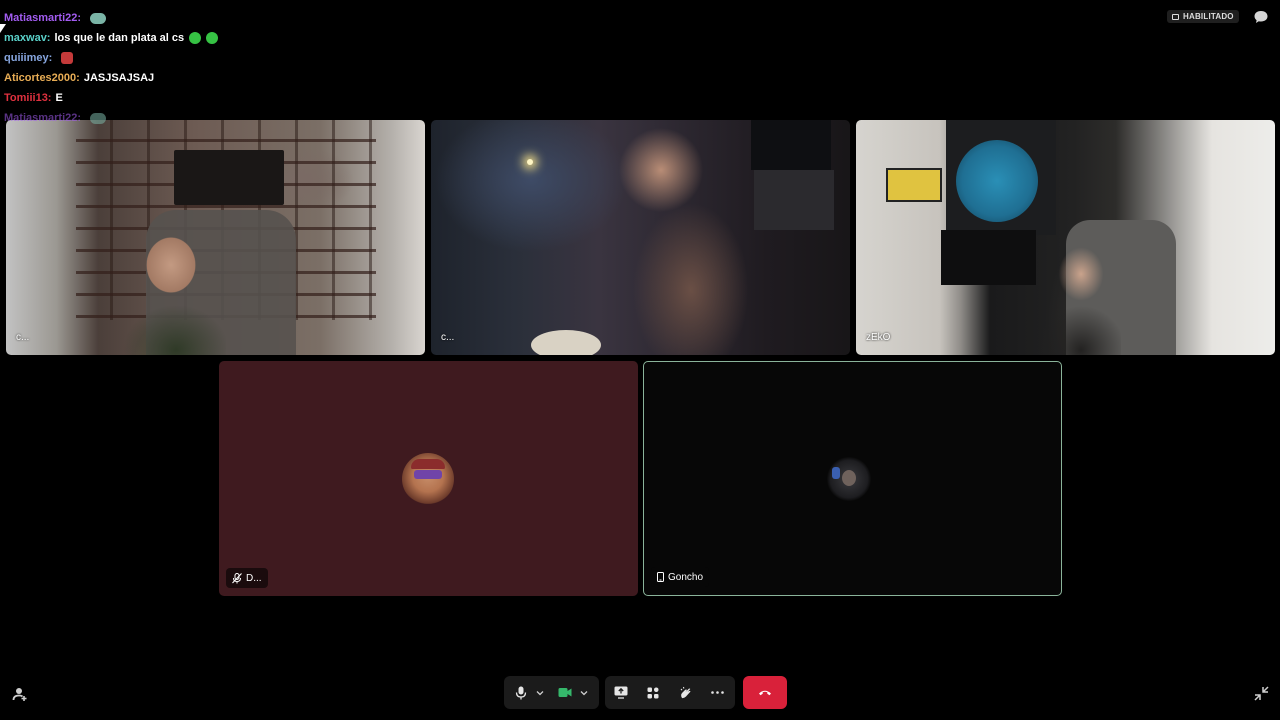 This screenshot has width=1280, height=720. Describe the element at coordinates (59, 97) in the screenshot. I see `chat-message-text: E` at that location.